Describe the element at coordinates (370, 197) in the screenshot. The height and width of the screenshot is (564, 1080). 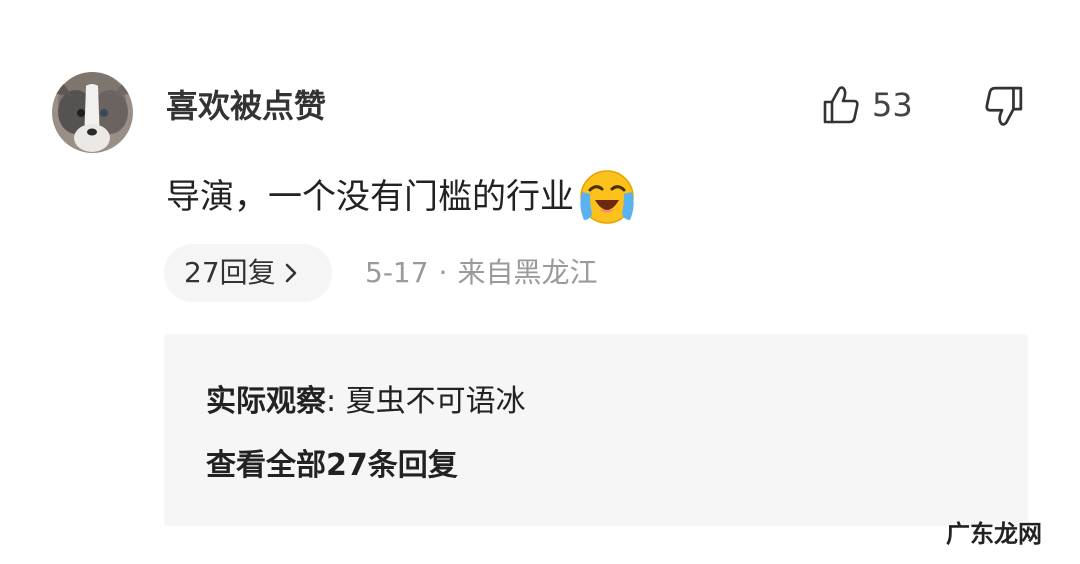
I see `comment-text: 导演，一个没有门槛的行业` at that location.